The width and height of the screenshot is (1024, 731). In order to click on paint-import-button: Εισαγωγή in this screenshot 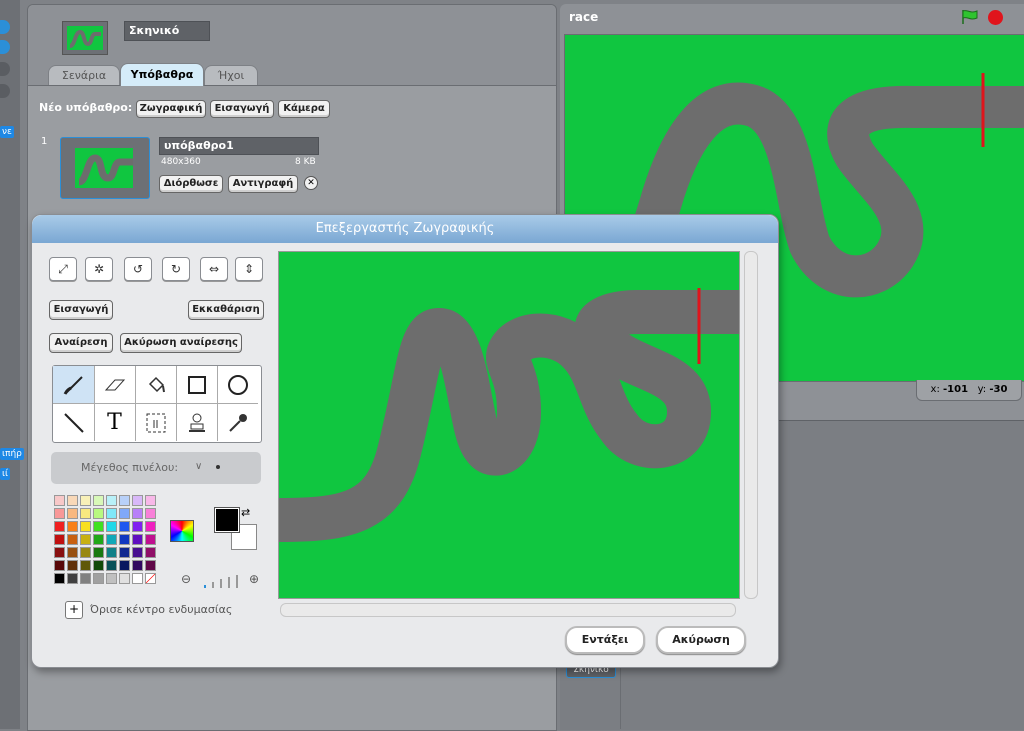, I will do `click(81, 310)`.